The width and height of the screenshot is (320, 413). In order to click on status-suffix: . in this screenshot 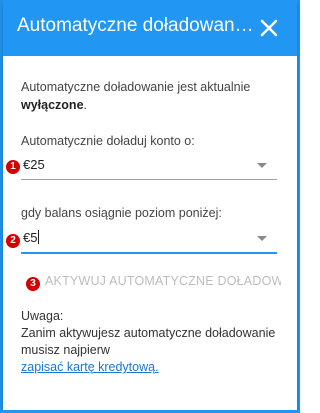, I will do `click(85, 105)`.